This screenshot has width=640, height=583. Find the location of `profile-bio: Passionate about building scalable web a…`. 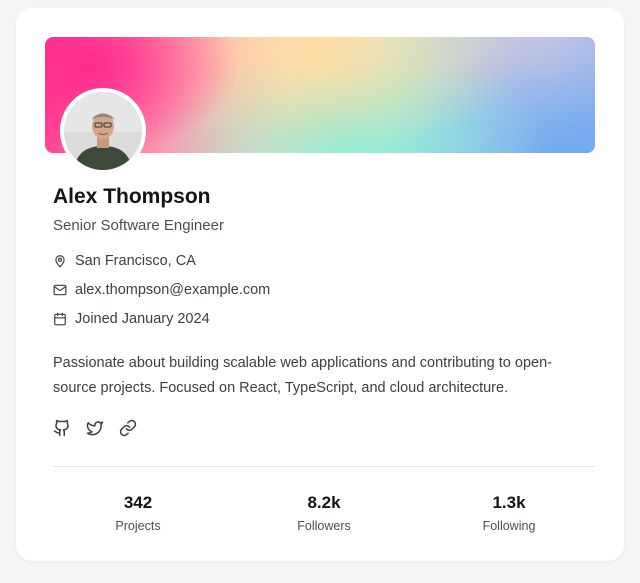

profile-bio: Passionate about building scalable web a… is located at coordinates (302, 375).